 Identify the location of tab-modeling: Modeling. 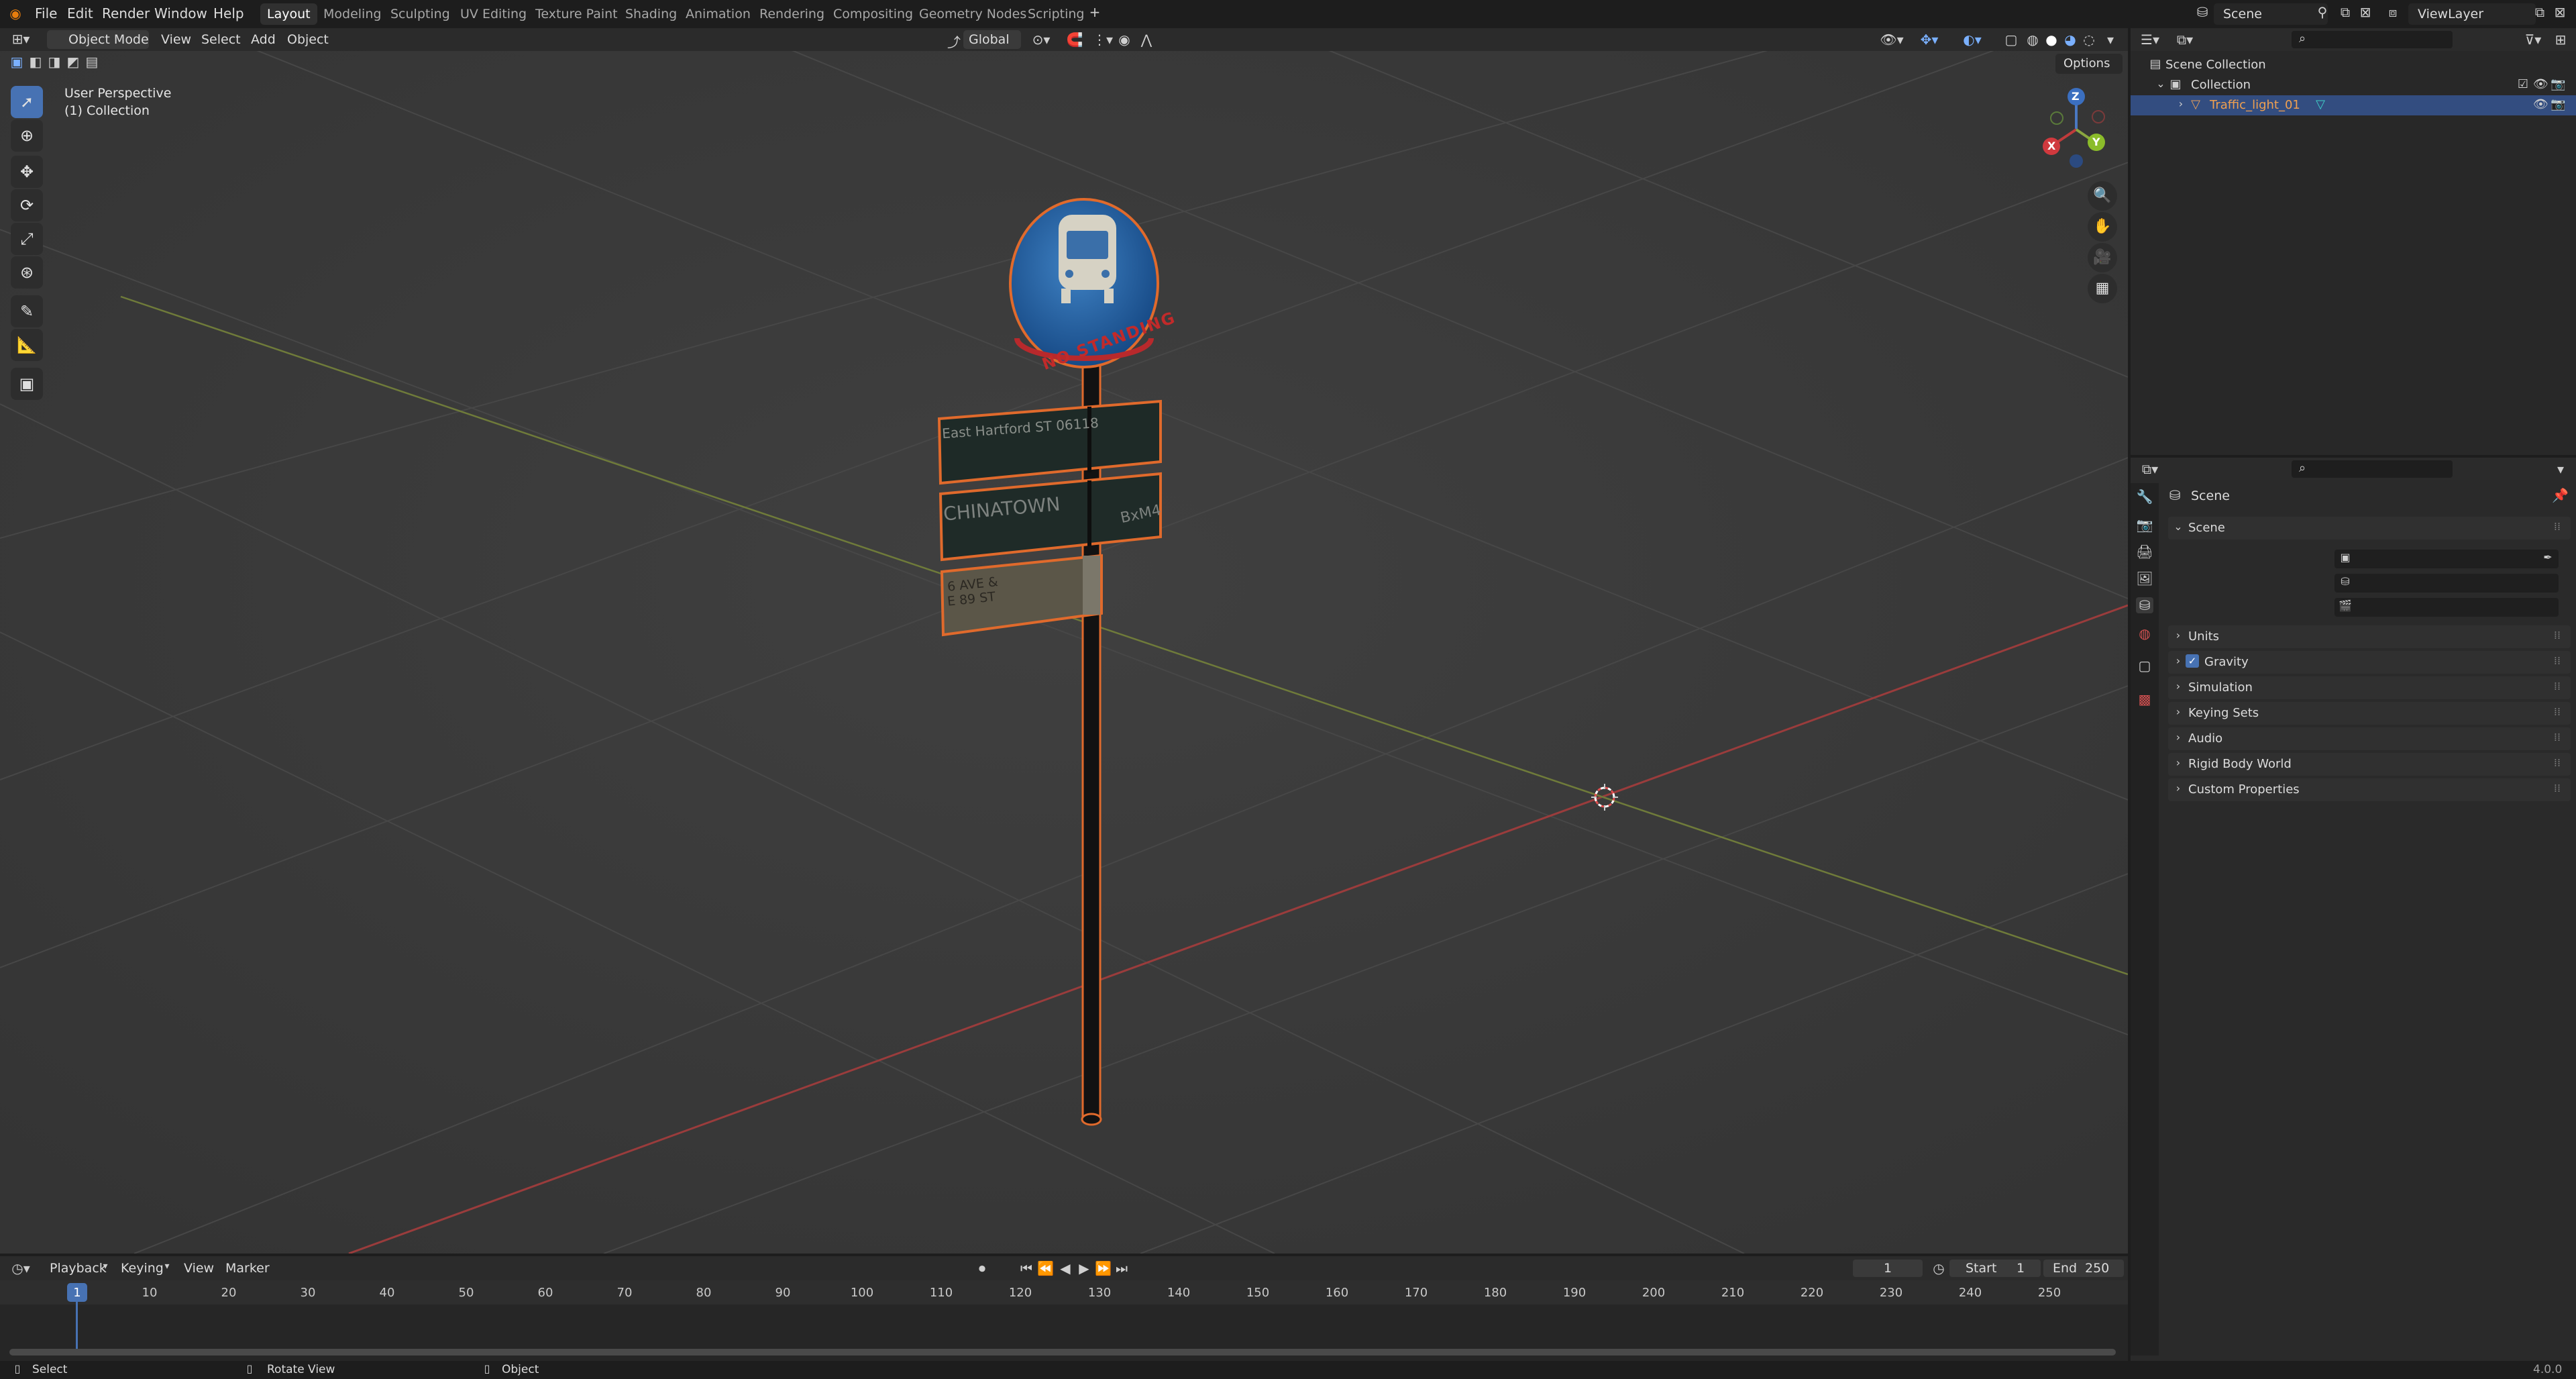
(352, 14).